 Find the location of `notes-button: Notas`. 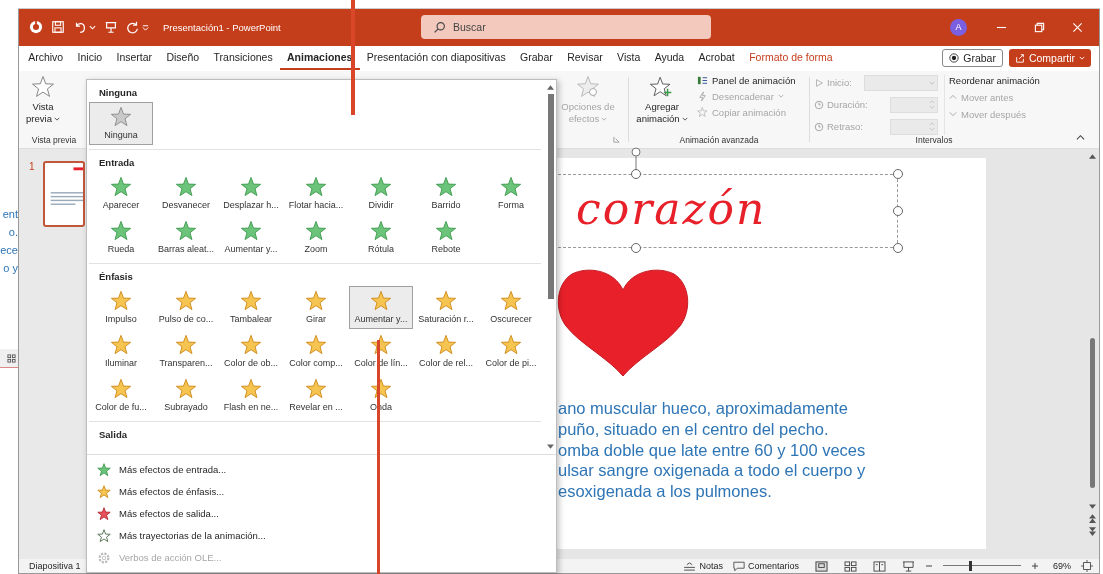

notes-button: Notas is located at coordinates (703, 566).